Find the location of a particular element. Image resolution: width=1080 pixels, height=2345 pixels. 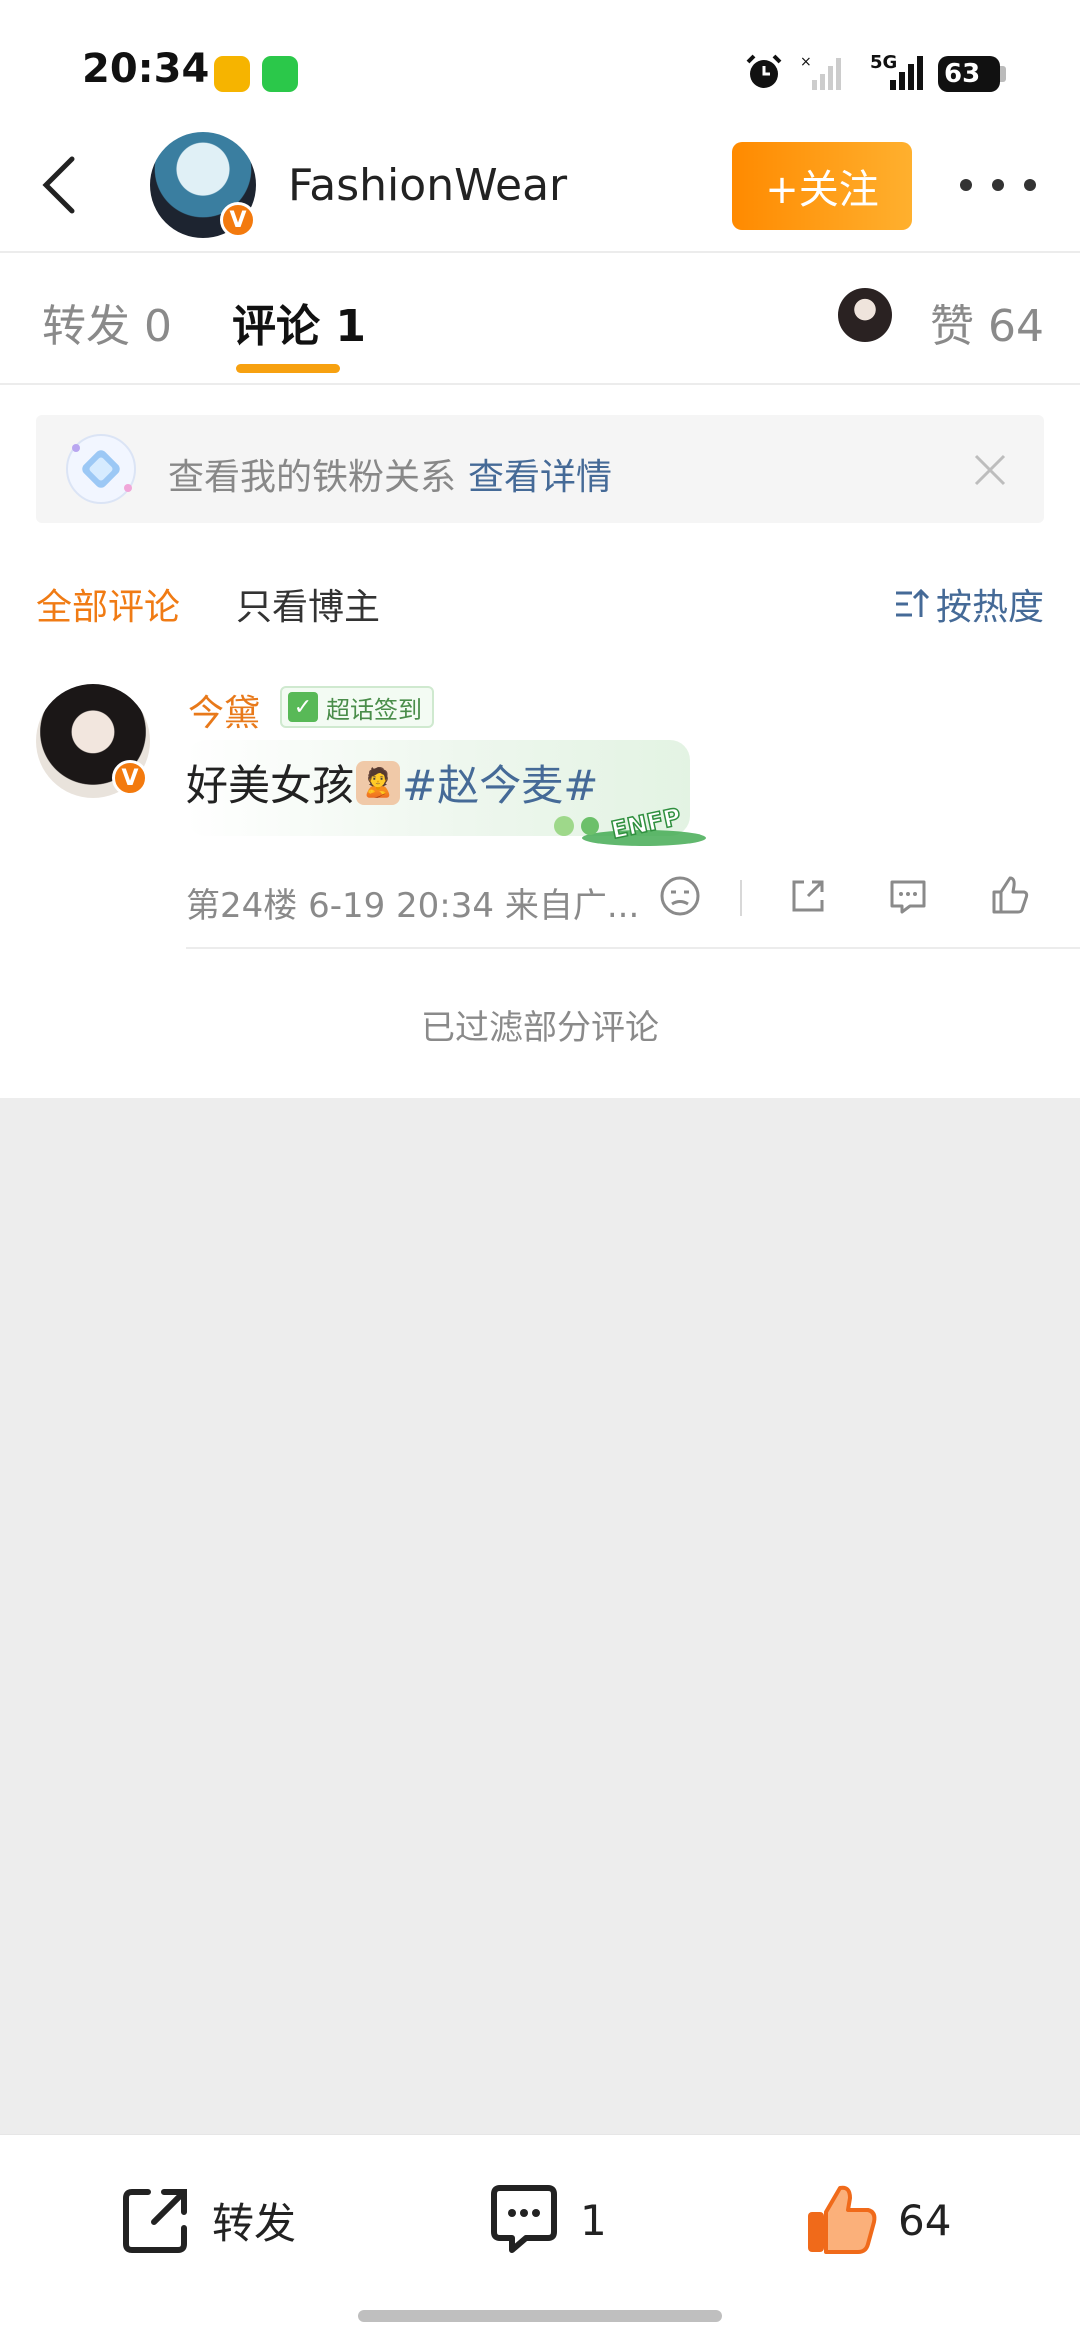

home-indicator is located at coordinates (540, 2316).